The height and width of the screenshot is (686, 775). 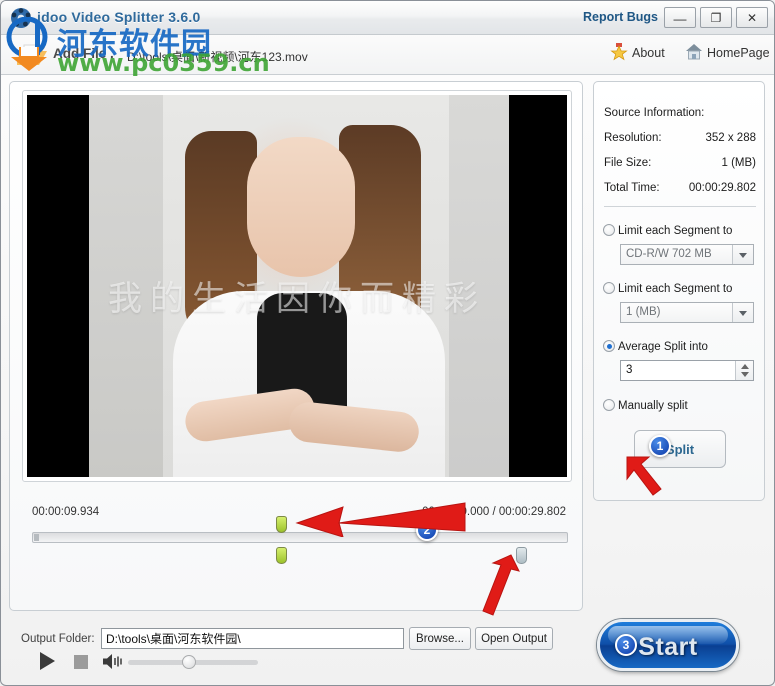 I want to click on radio-limit-segment-size-label: Limit each Segment to, so click(x=675, y=231).